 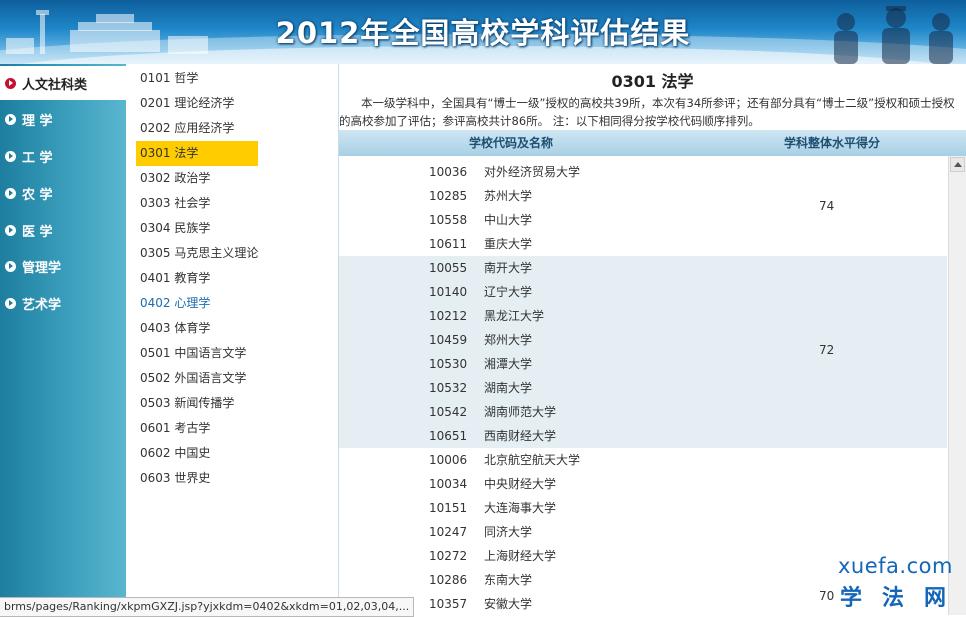 I want to click on watermark-text: 学法网, so click(x=903, y=598).